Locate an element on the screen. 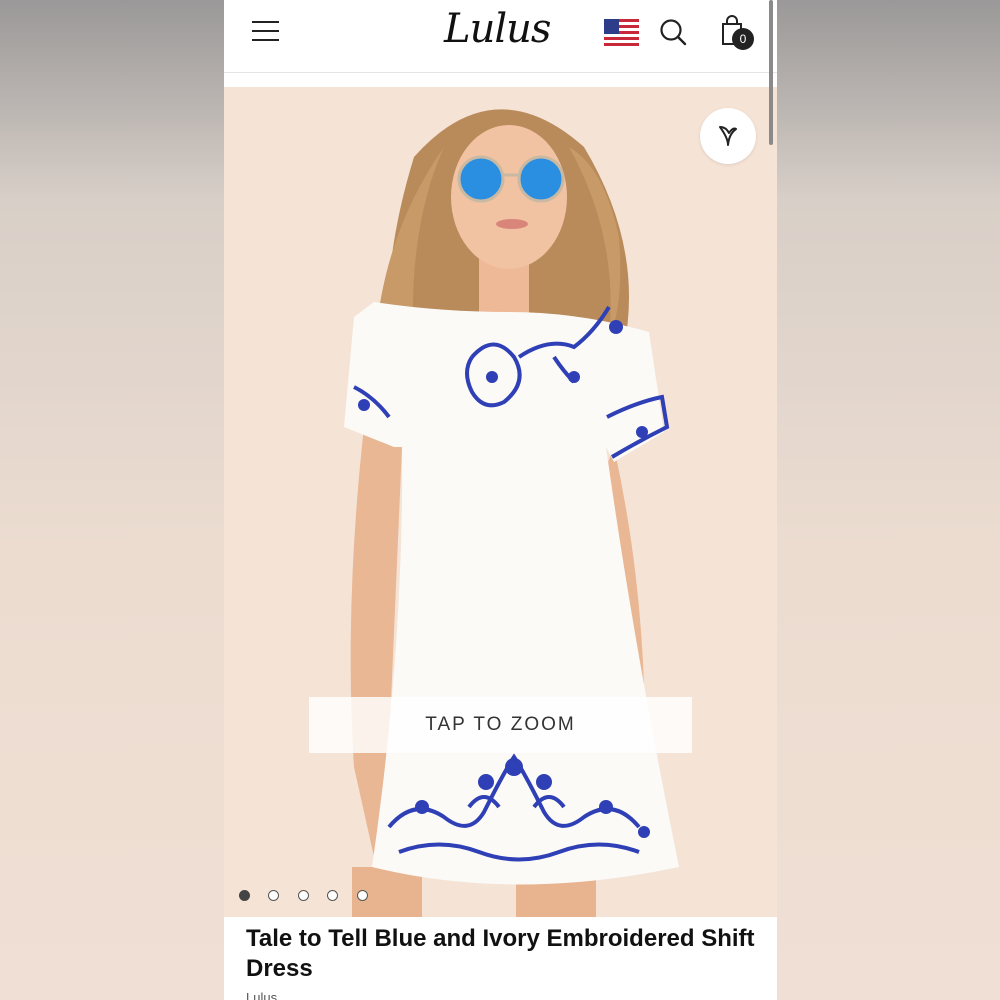  product-brand: Lulus is located at coordinates (261, 995).